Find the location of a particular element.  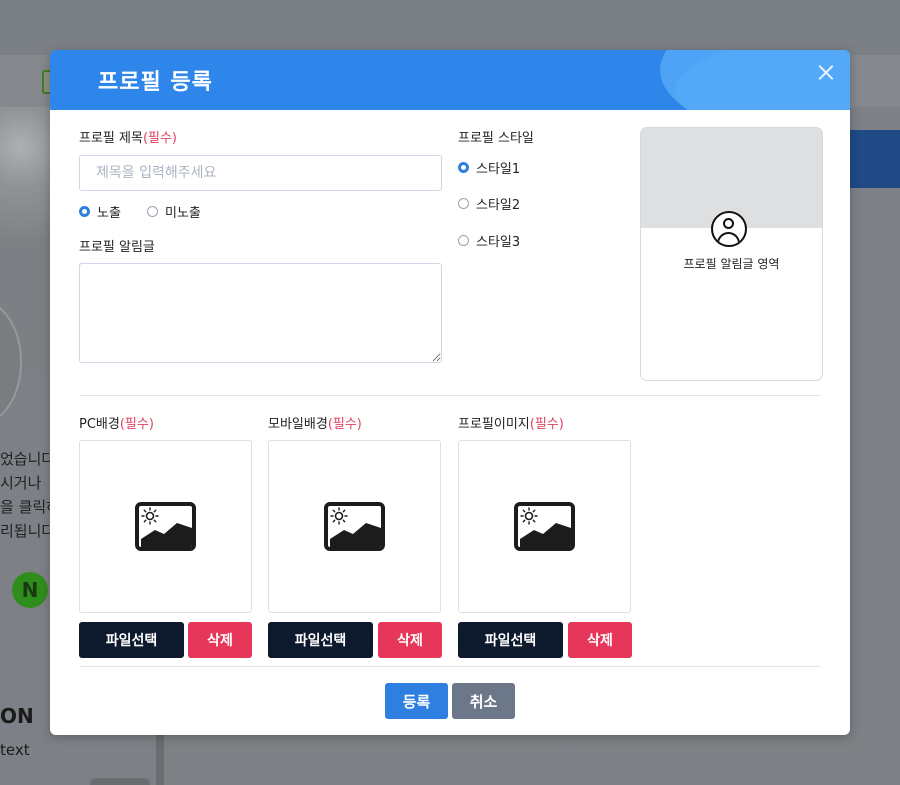

visibility-radio-hide: 미노출 is located at coordinates (174, 211).